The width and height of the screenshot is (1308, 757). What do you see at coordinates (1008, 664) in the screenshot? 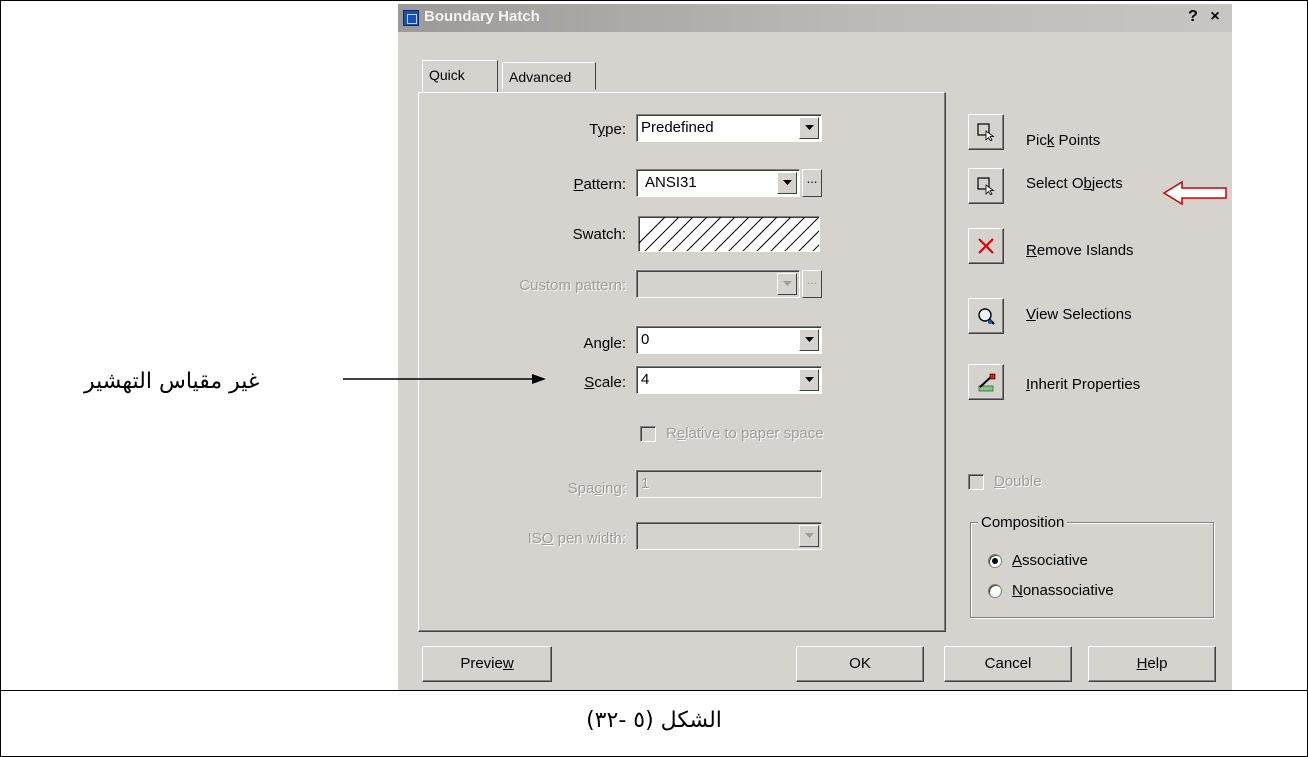
I see `cancel-button: Cancel` at bounding box center [1008, 664].